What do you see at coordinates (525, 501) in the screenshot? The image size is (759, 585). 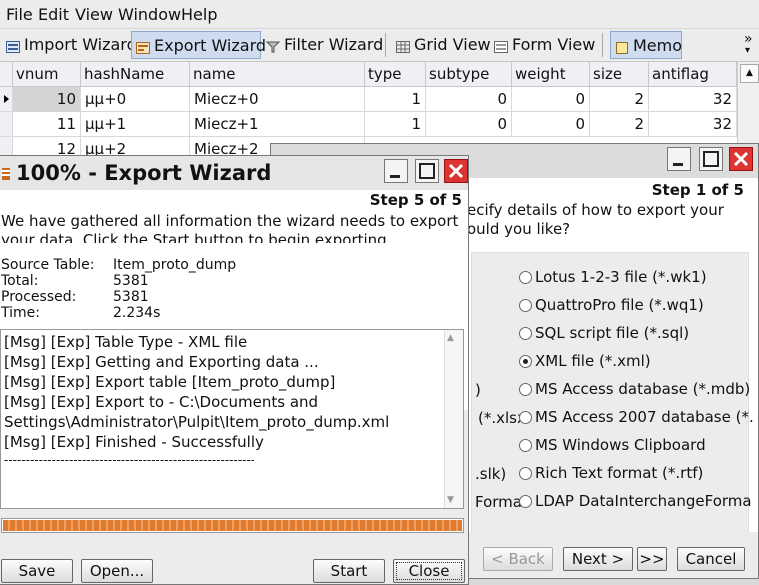 I see `radio-ldap` at bounding box center [525, 501].